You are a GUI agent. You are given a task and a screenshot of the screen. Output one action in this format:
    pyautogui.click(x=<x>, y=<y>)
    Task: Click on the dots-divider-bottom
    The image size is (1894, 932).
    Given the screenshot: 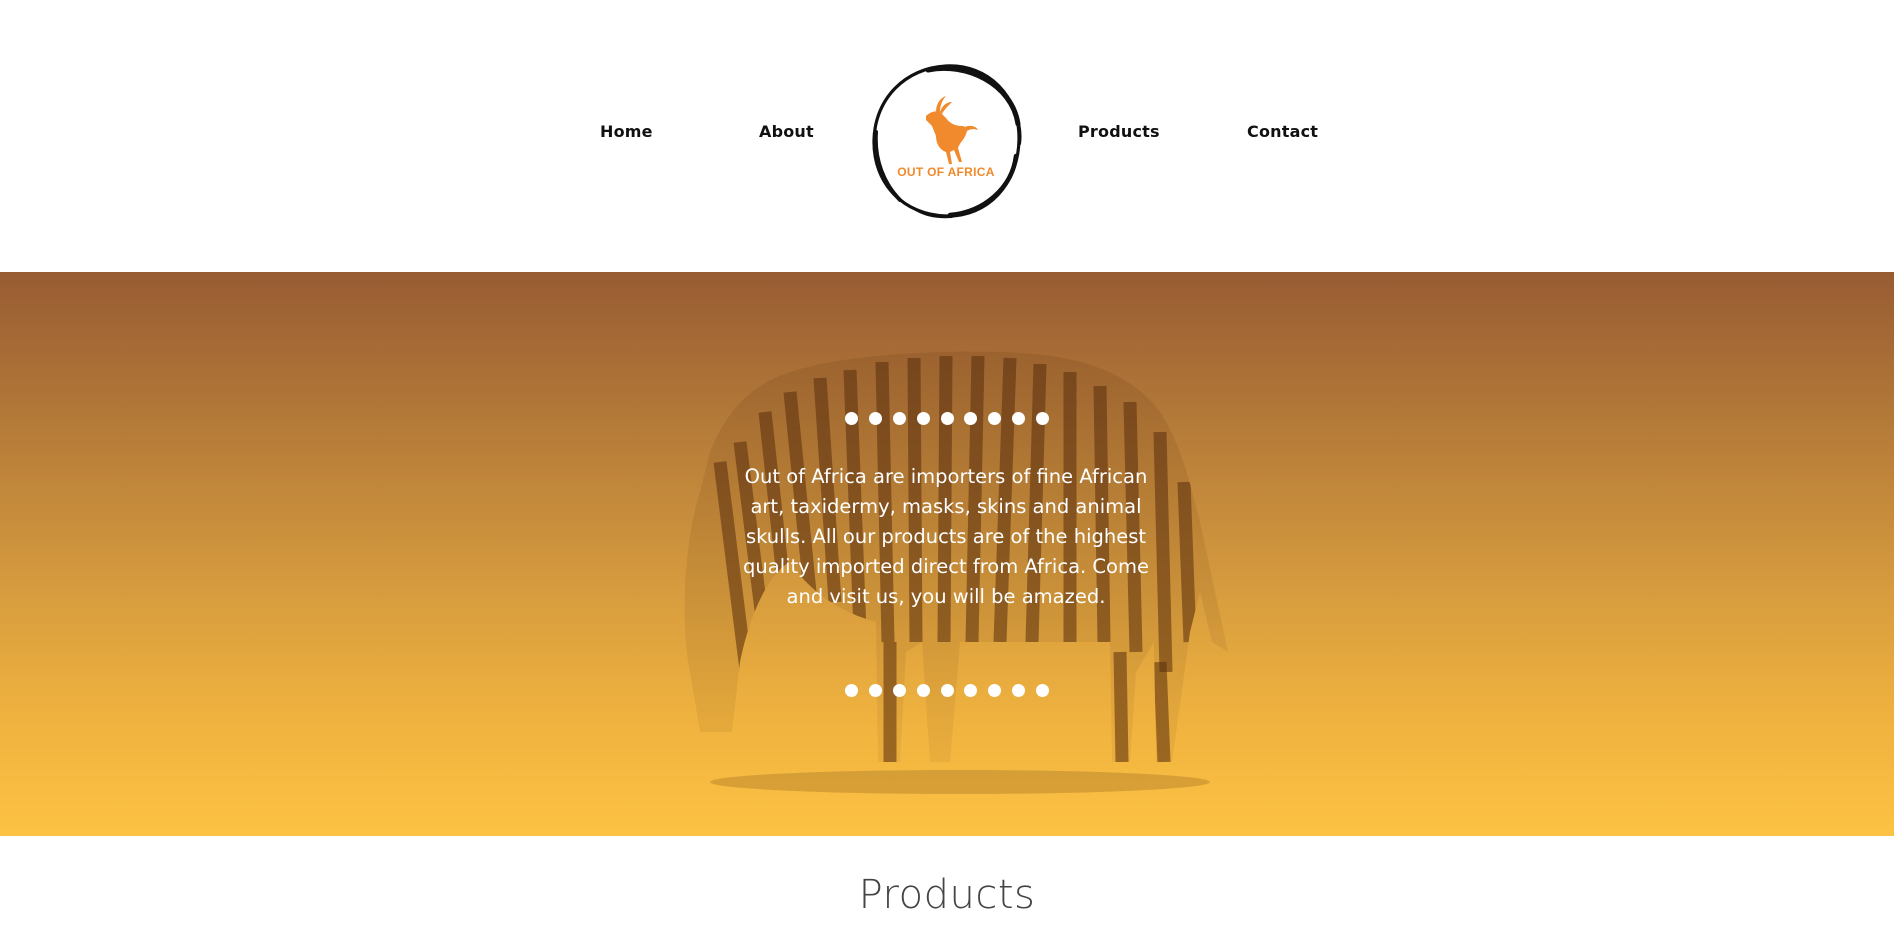 What is the action you would take?
    pyautogui.click(x=947, y=691)
    